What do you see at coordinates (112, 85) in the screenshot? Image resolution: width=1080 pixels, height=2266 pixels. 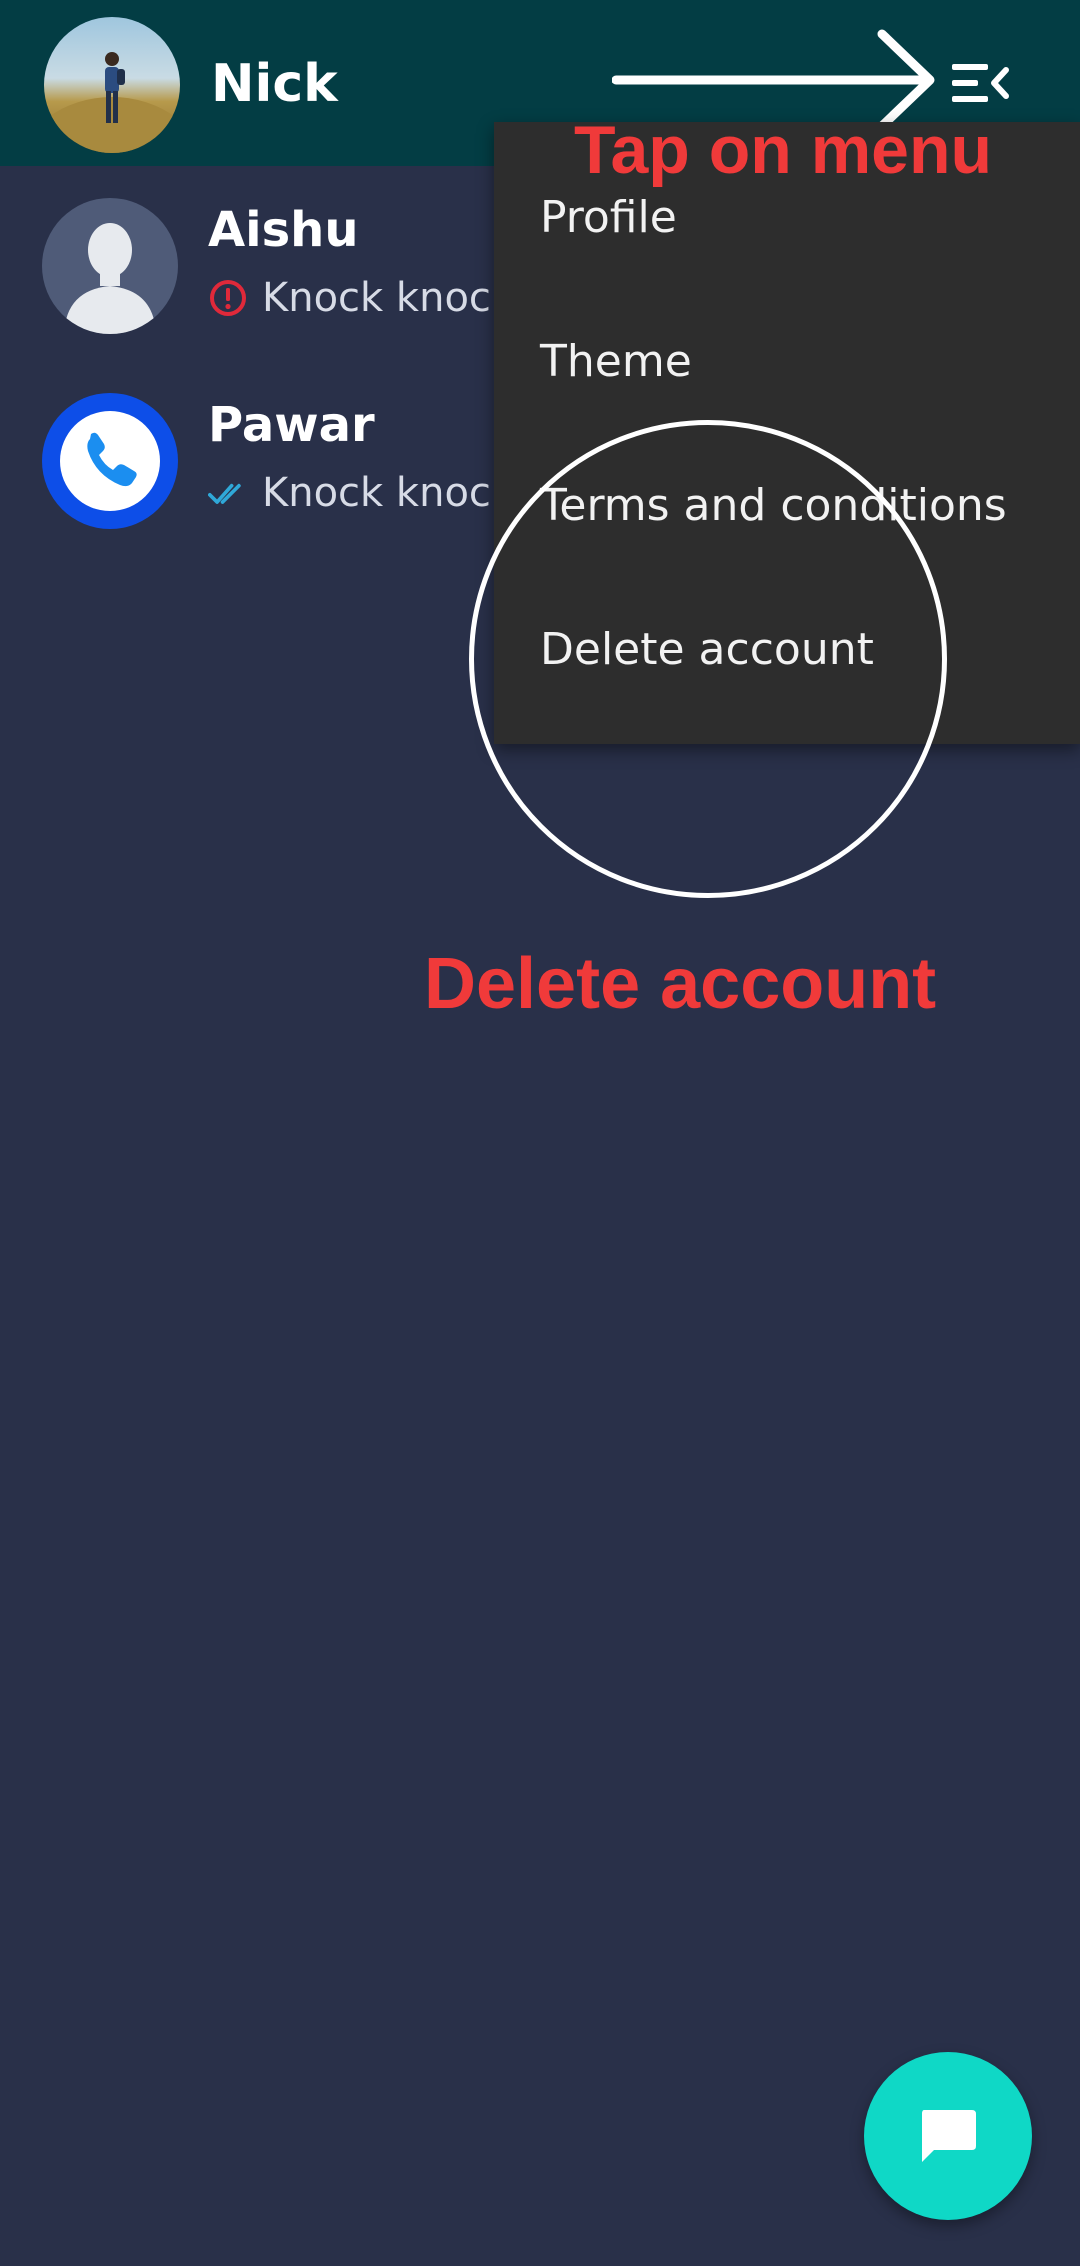 I see `user-avatar` at bounding box center [112, 85].